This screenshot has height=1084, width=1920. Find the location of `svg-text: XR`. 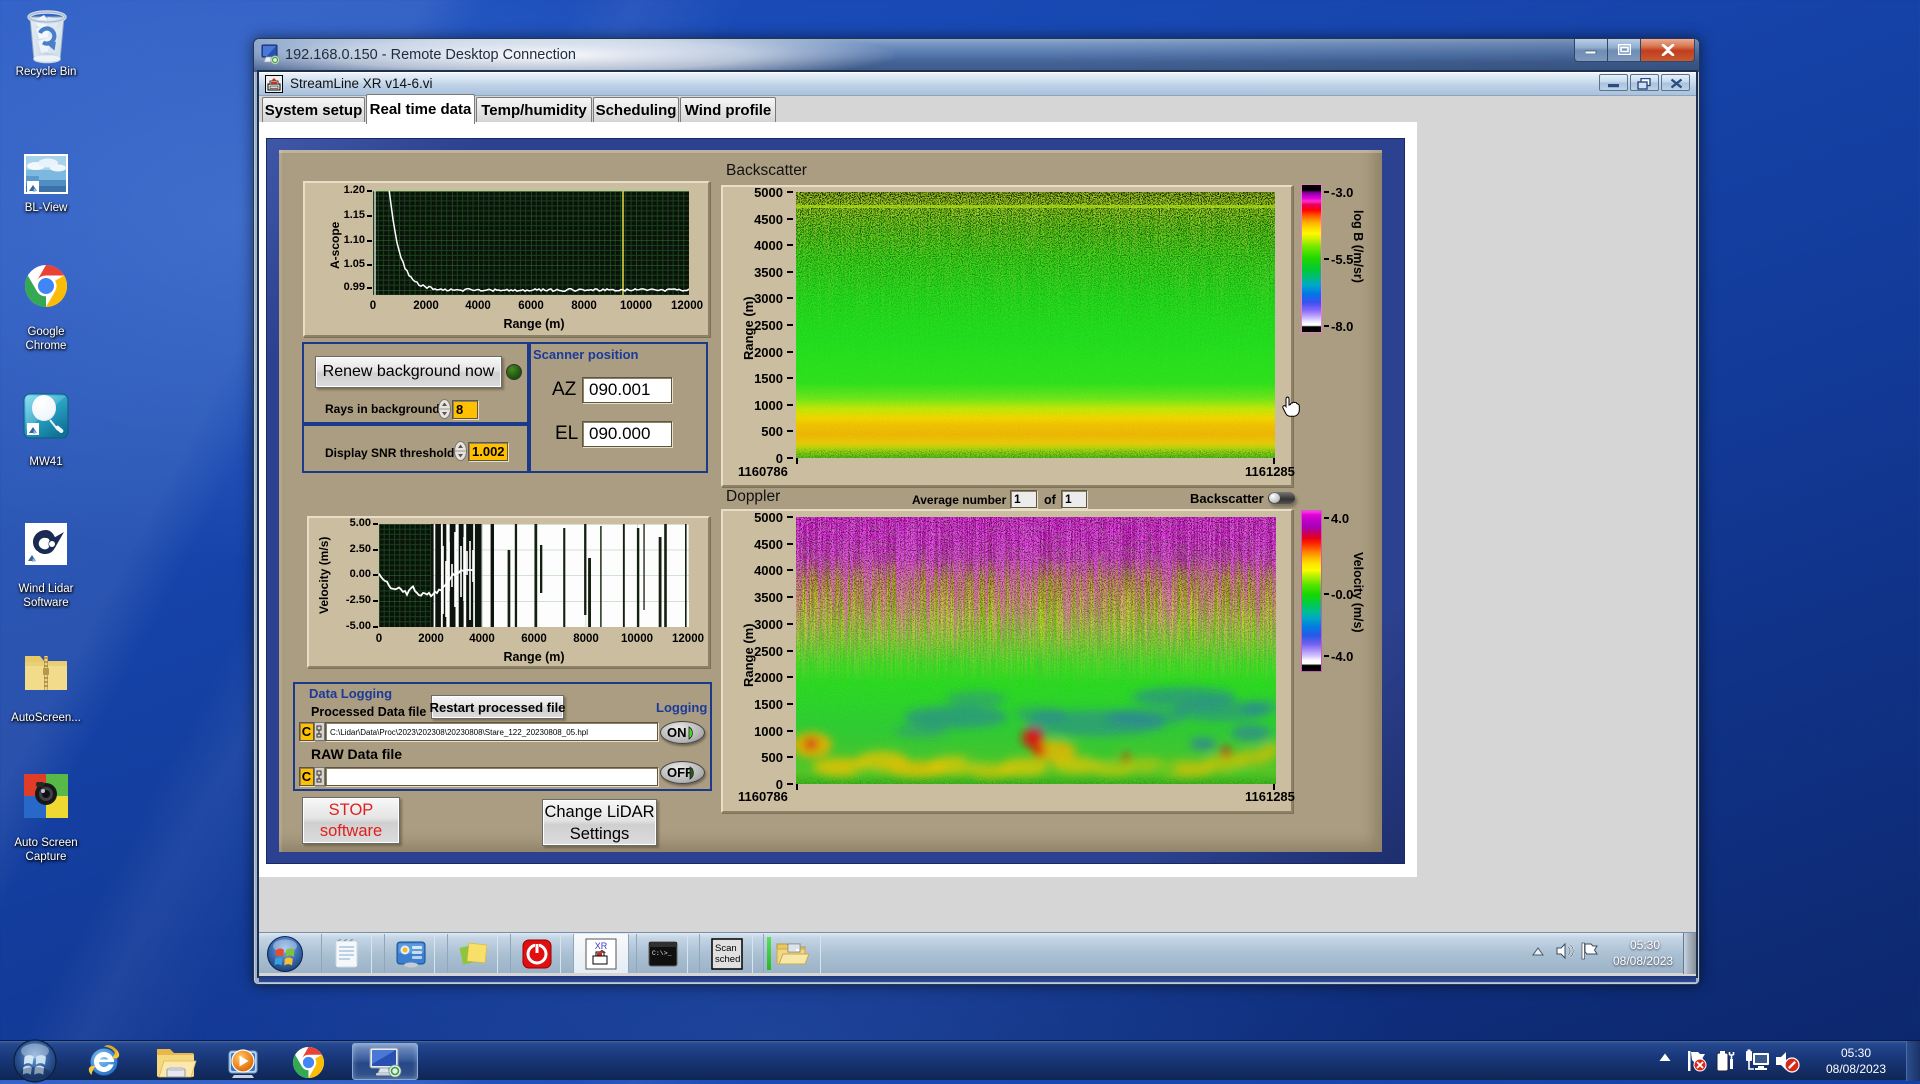

svg-text: XR is located at coordinates (601, 946).